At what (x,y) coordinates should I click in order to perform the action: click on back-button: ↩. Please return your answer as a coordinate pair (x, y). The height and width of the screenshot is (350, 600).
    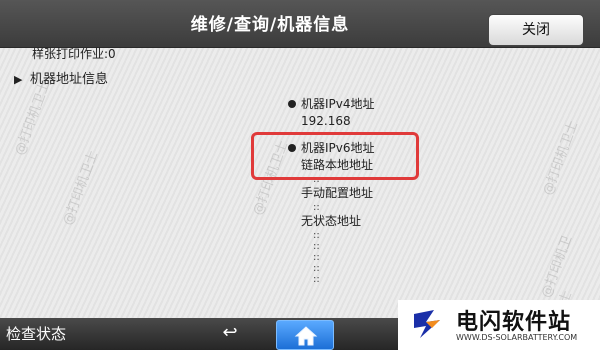
    Looking at the image, I should click on (230, 335).